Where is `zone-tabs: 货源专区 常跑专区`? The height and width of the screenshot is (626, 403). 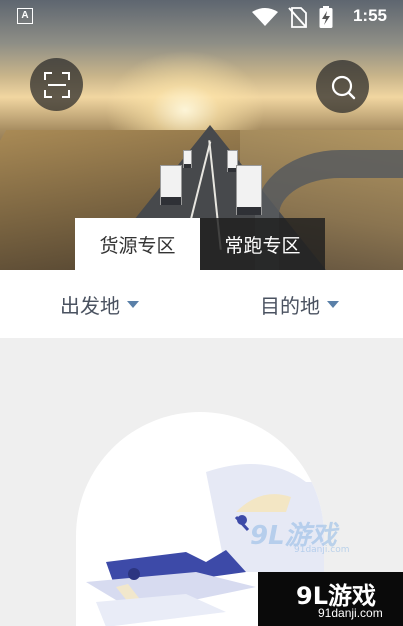 zone-tabs: 货源专区 常跑专区 is located at coordinates (200, 244).